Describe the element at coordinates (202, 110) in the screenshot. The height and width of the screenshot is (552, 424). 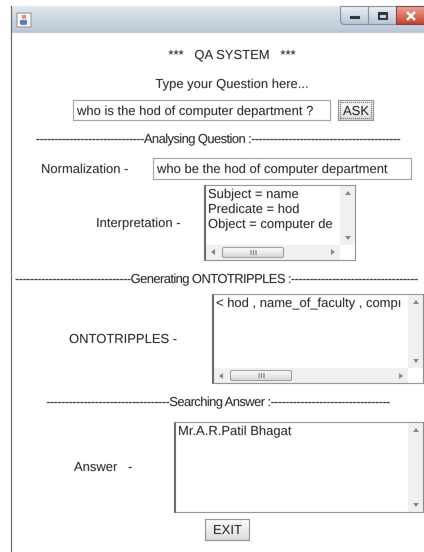
I see `question-field: who is the hod of computer department ?` at that location.